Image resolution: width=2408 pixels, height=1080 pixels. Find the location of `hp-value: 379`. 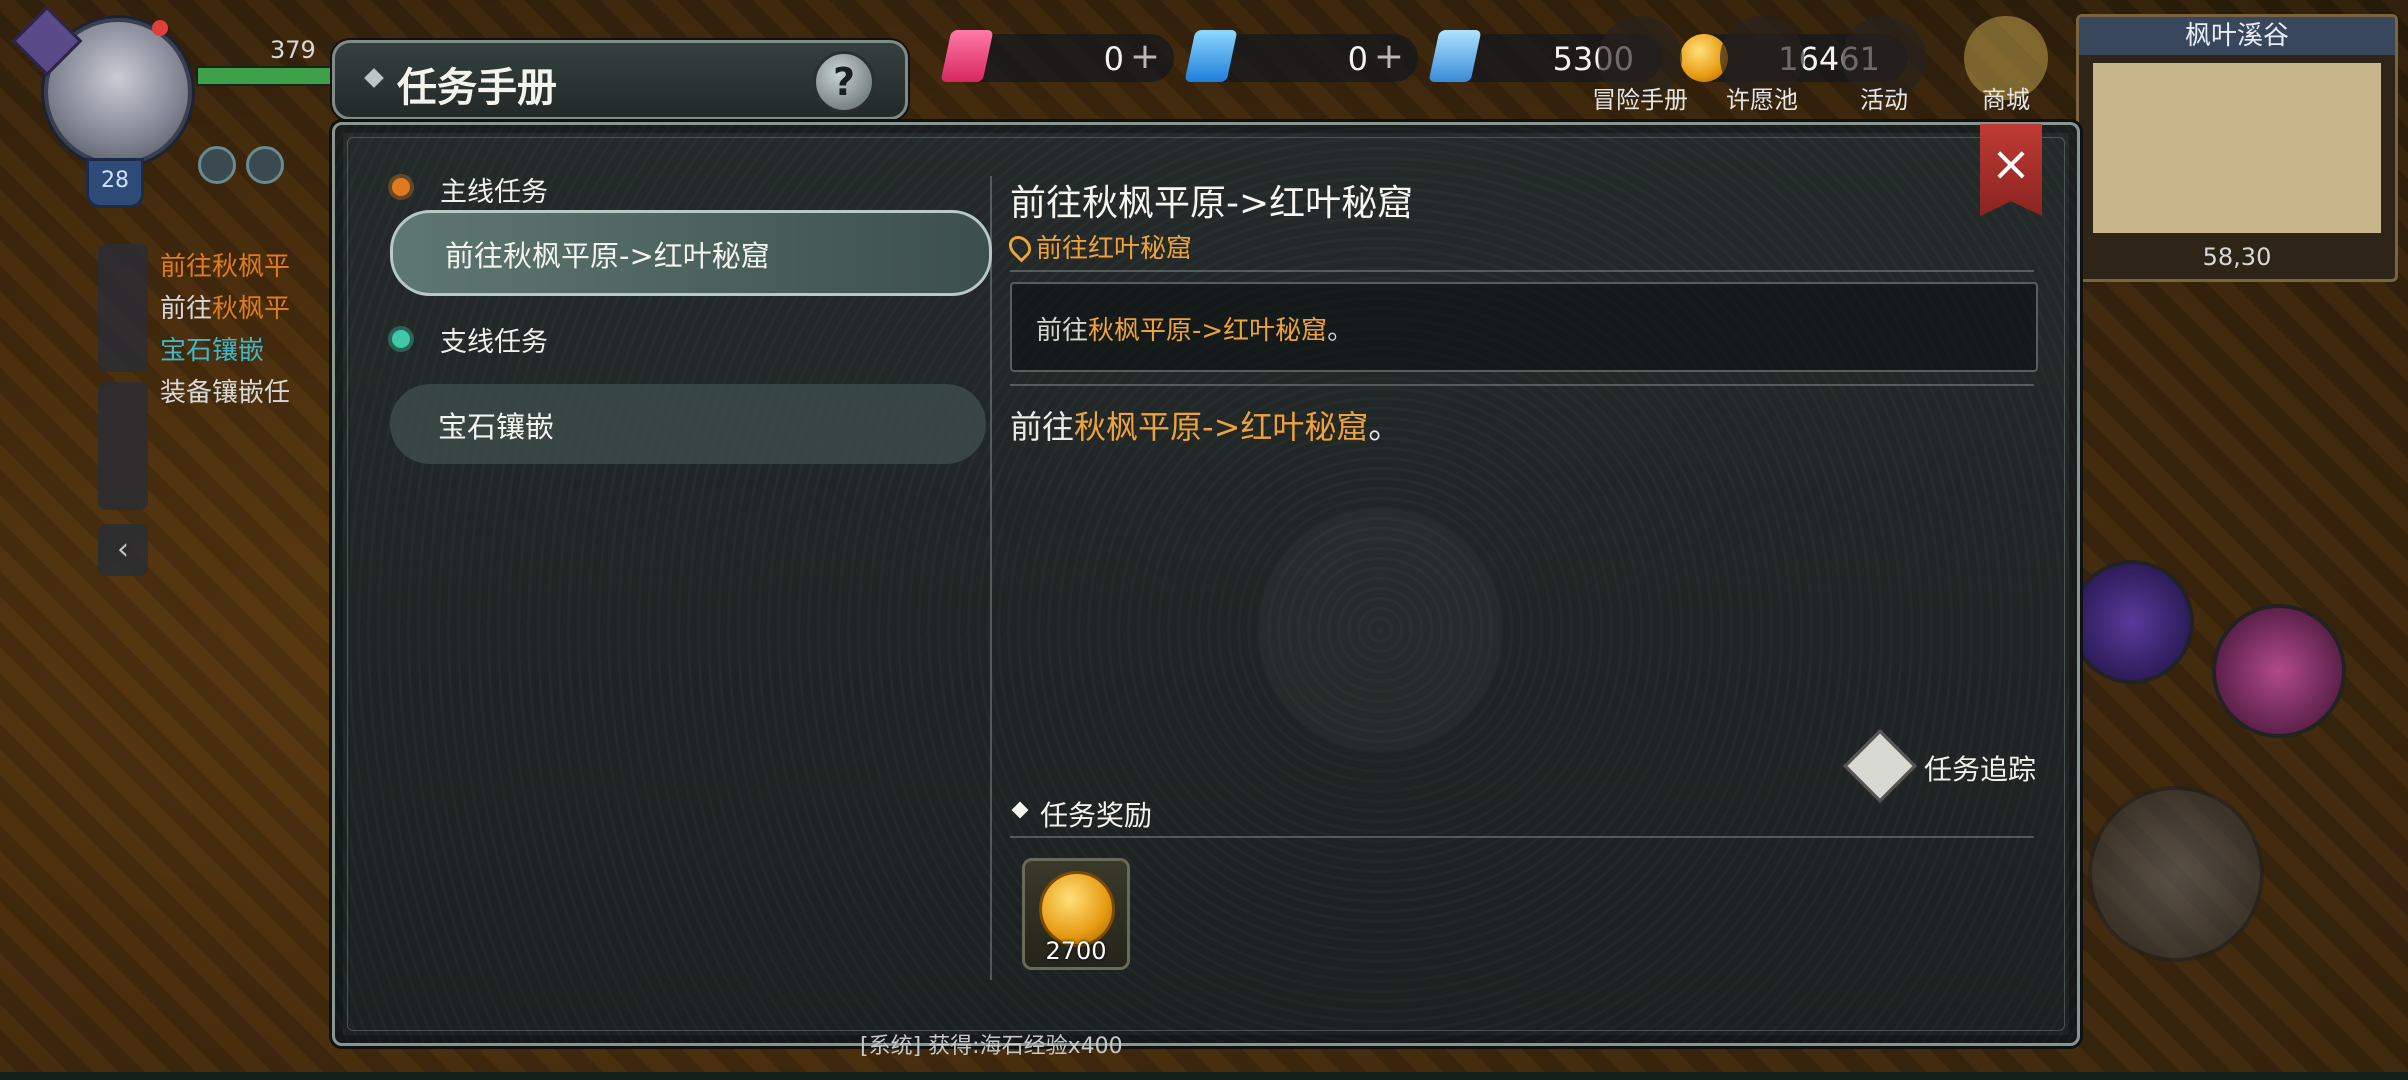

hp-value: 379 is located at coordinates (293, 50).